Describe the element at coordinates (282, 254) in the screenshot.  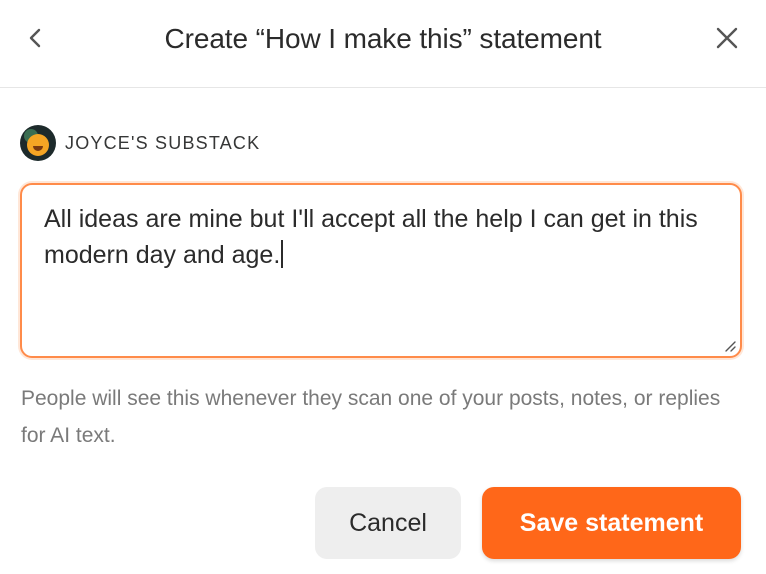
I see `text-caret` at that location.